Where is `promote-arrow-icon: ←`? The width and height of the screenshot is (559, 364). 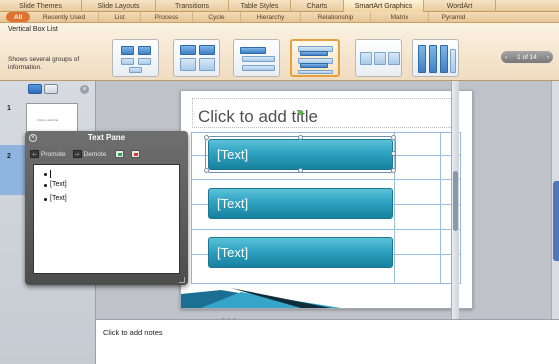 promote-arrow-icon: ← is located at coordinates (34, 154).